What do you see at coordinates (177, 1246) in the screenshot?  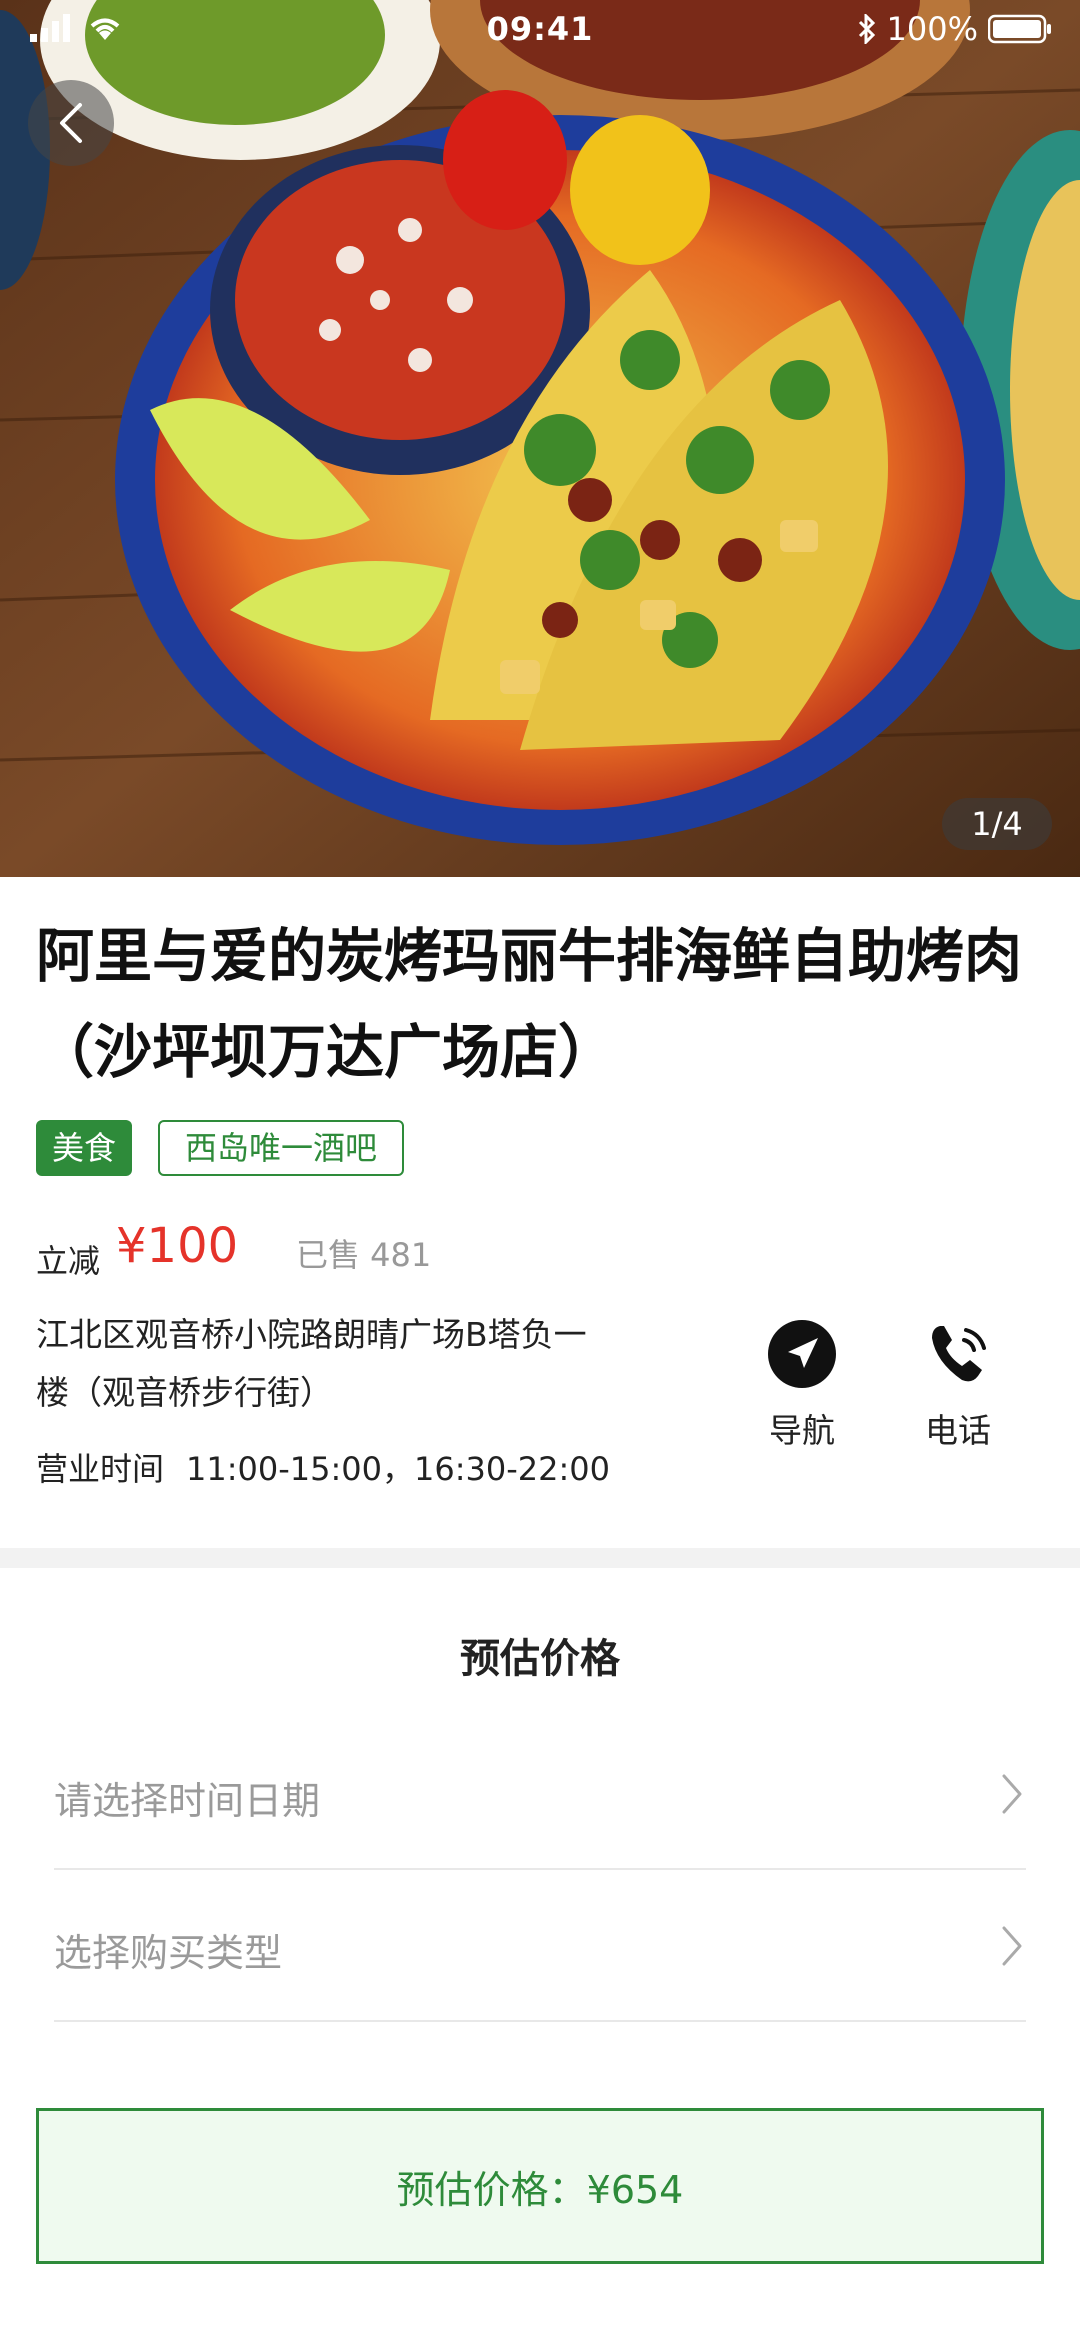 I see `discount-amount: ¥100` at bounding box center [177, 1246].